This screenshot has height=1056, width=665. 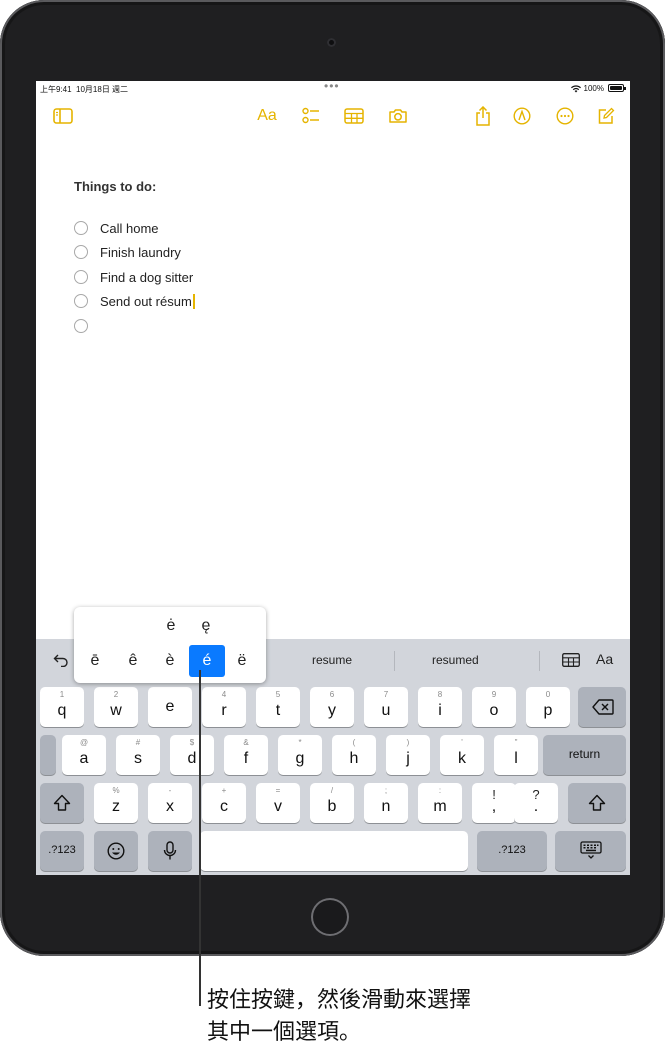 I want to click on key-x: -x, so click(x=170, y=803).